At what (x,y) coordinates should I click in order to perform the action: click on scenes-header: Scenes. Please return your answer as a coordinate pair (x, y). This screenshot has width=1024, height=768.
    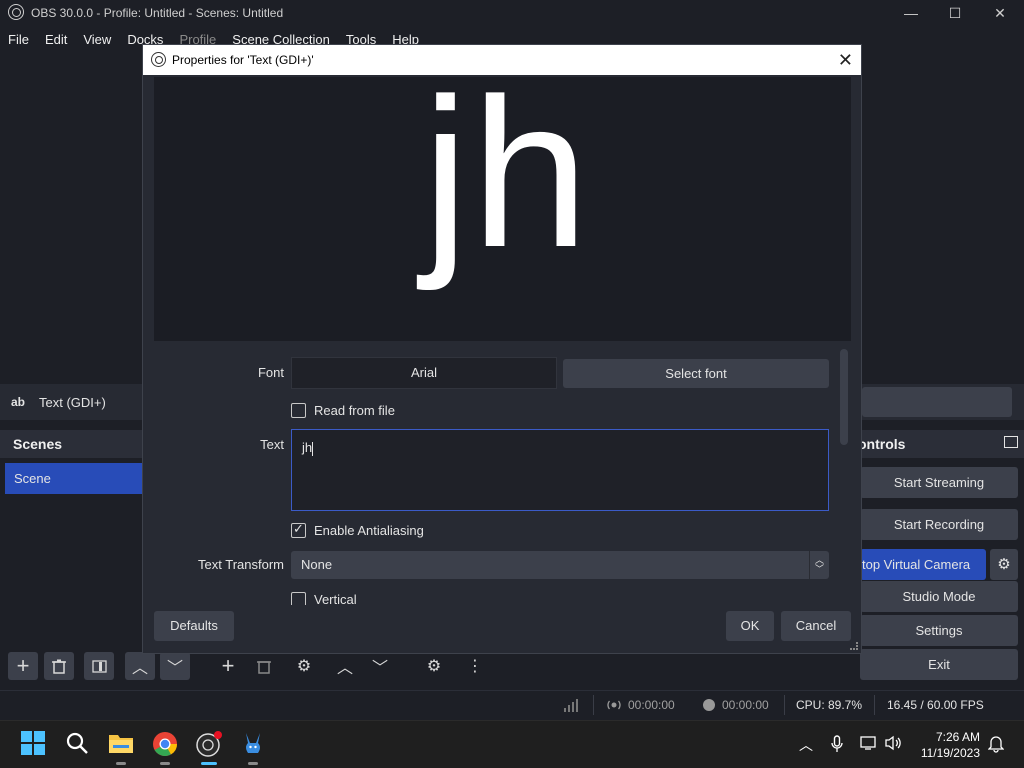
    Looking at the image, I should click on (71, 444).